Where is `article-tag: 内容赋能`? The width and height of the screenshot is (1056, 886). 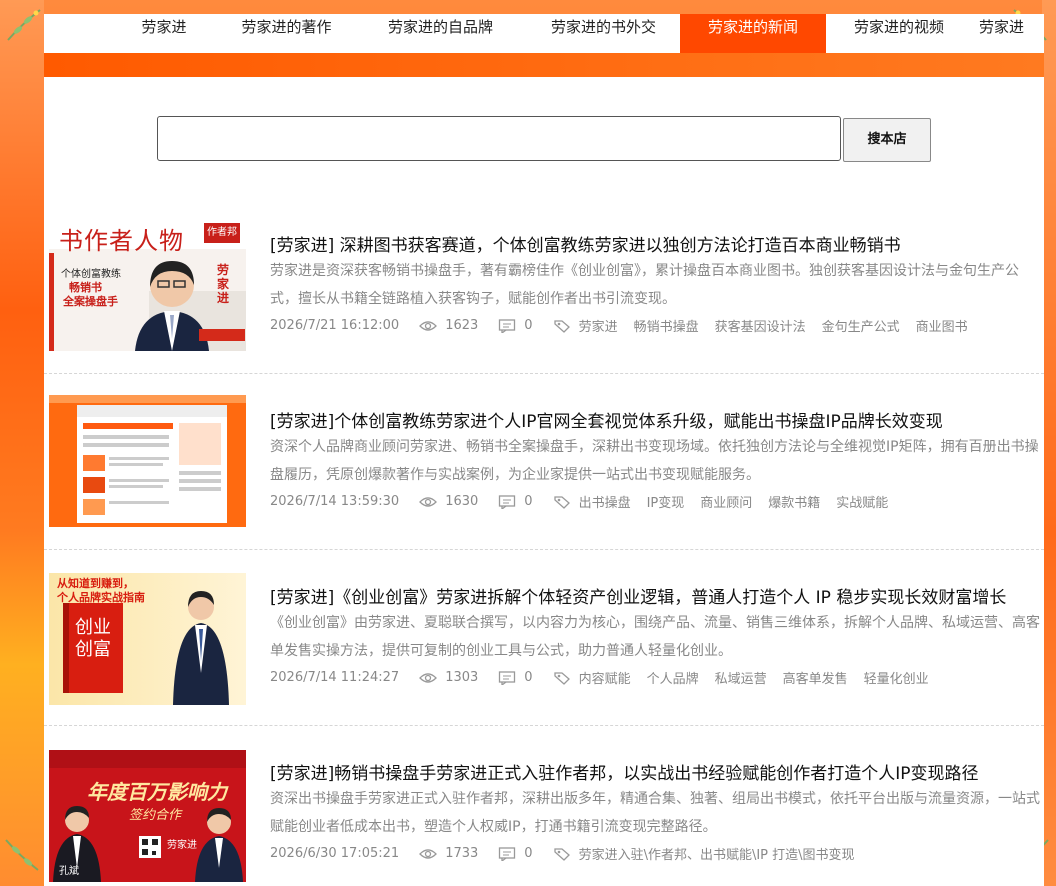 article-tag: 内容赋能 is located at coordinates (605, 677).